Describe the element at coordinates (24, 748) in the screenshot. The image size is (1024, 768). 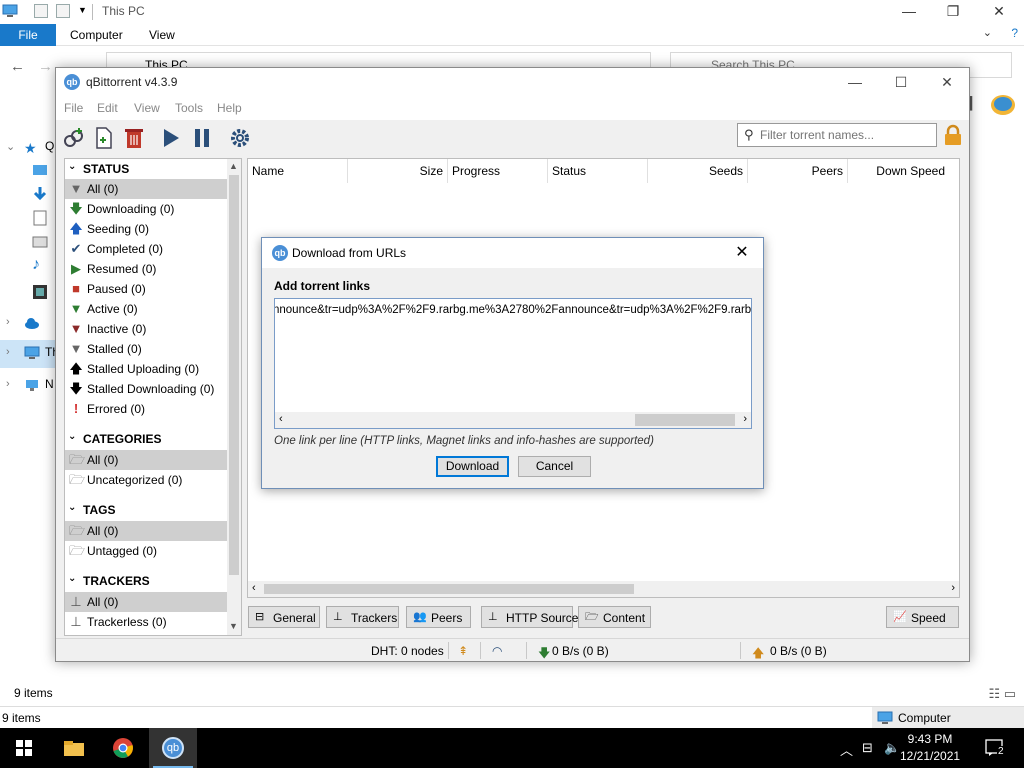
I see `windows-start-icon` at that location.